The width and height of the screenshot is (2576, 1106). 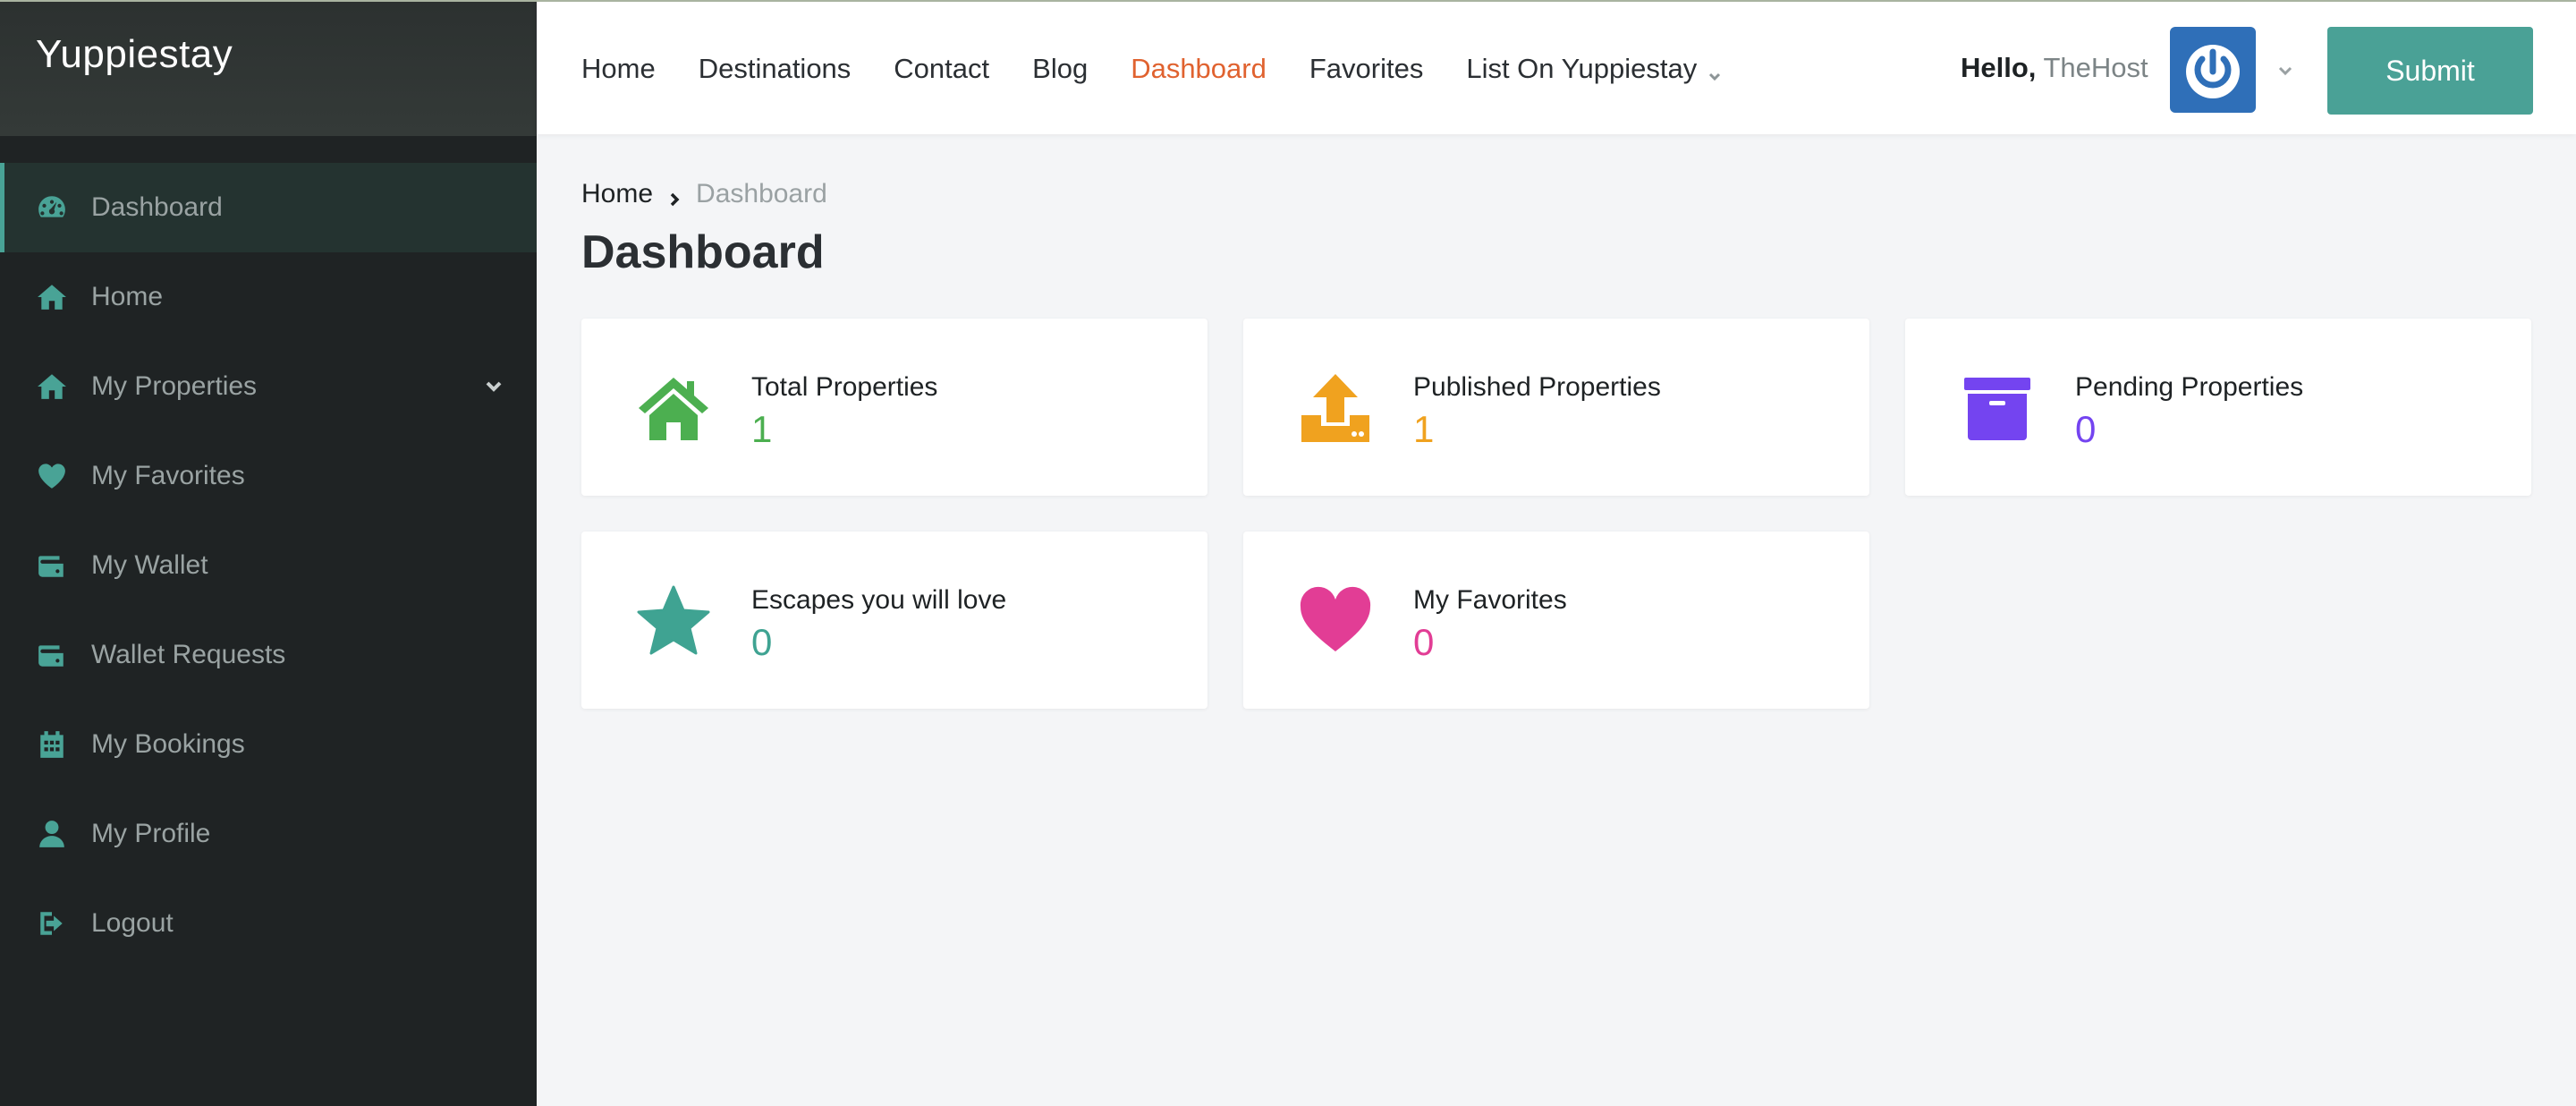 What do you see at coordinates (761, 193) in the screenshot?
I see `breadcrumb-current: Dashboard` at bounding box center [761, 193].